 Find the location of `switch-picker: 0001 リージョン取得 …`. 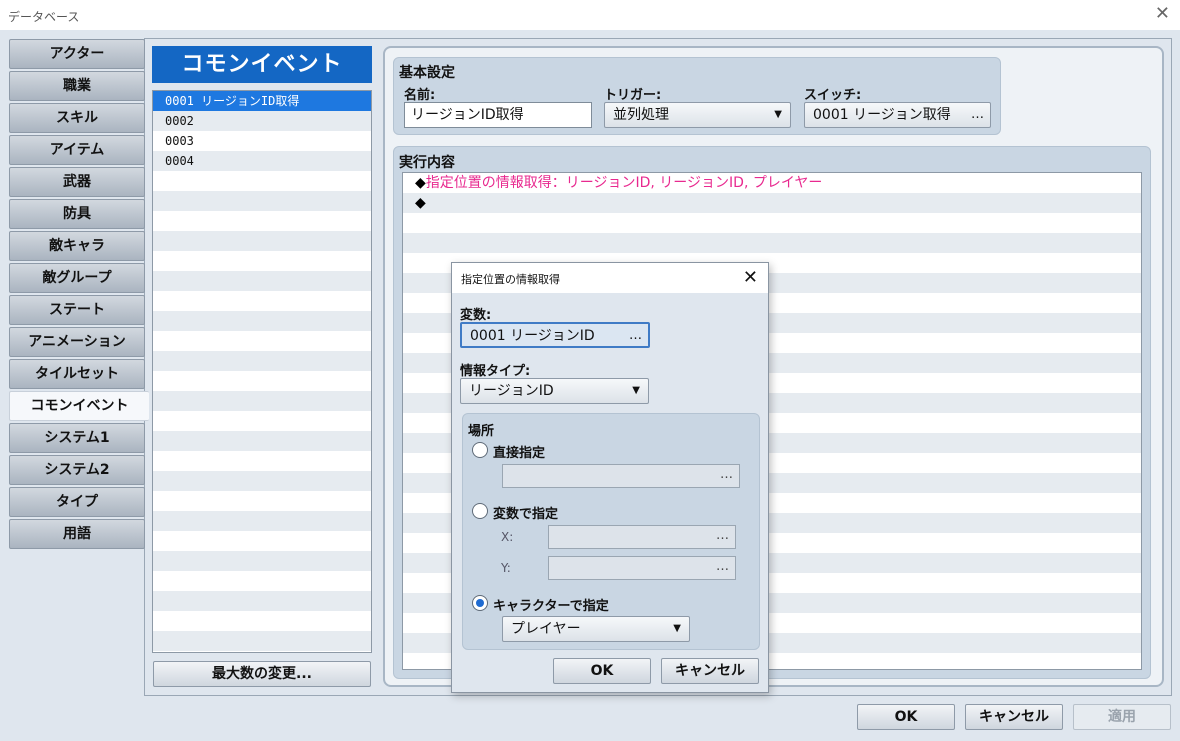

switch-picker: 0001 リージョン取得 … is located at coordinates (897, 115).